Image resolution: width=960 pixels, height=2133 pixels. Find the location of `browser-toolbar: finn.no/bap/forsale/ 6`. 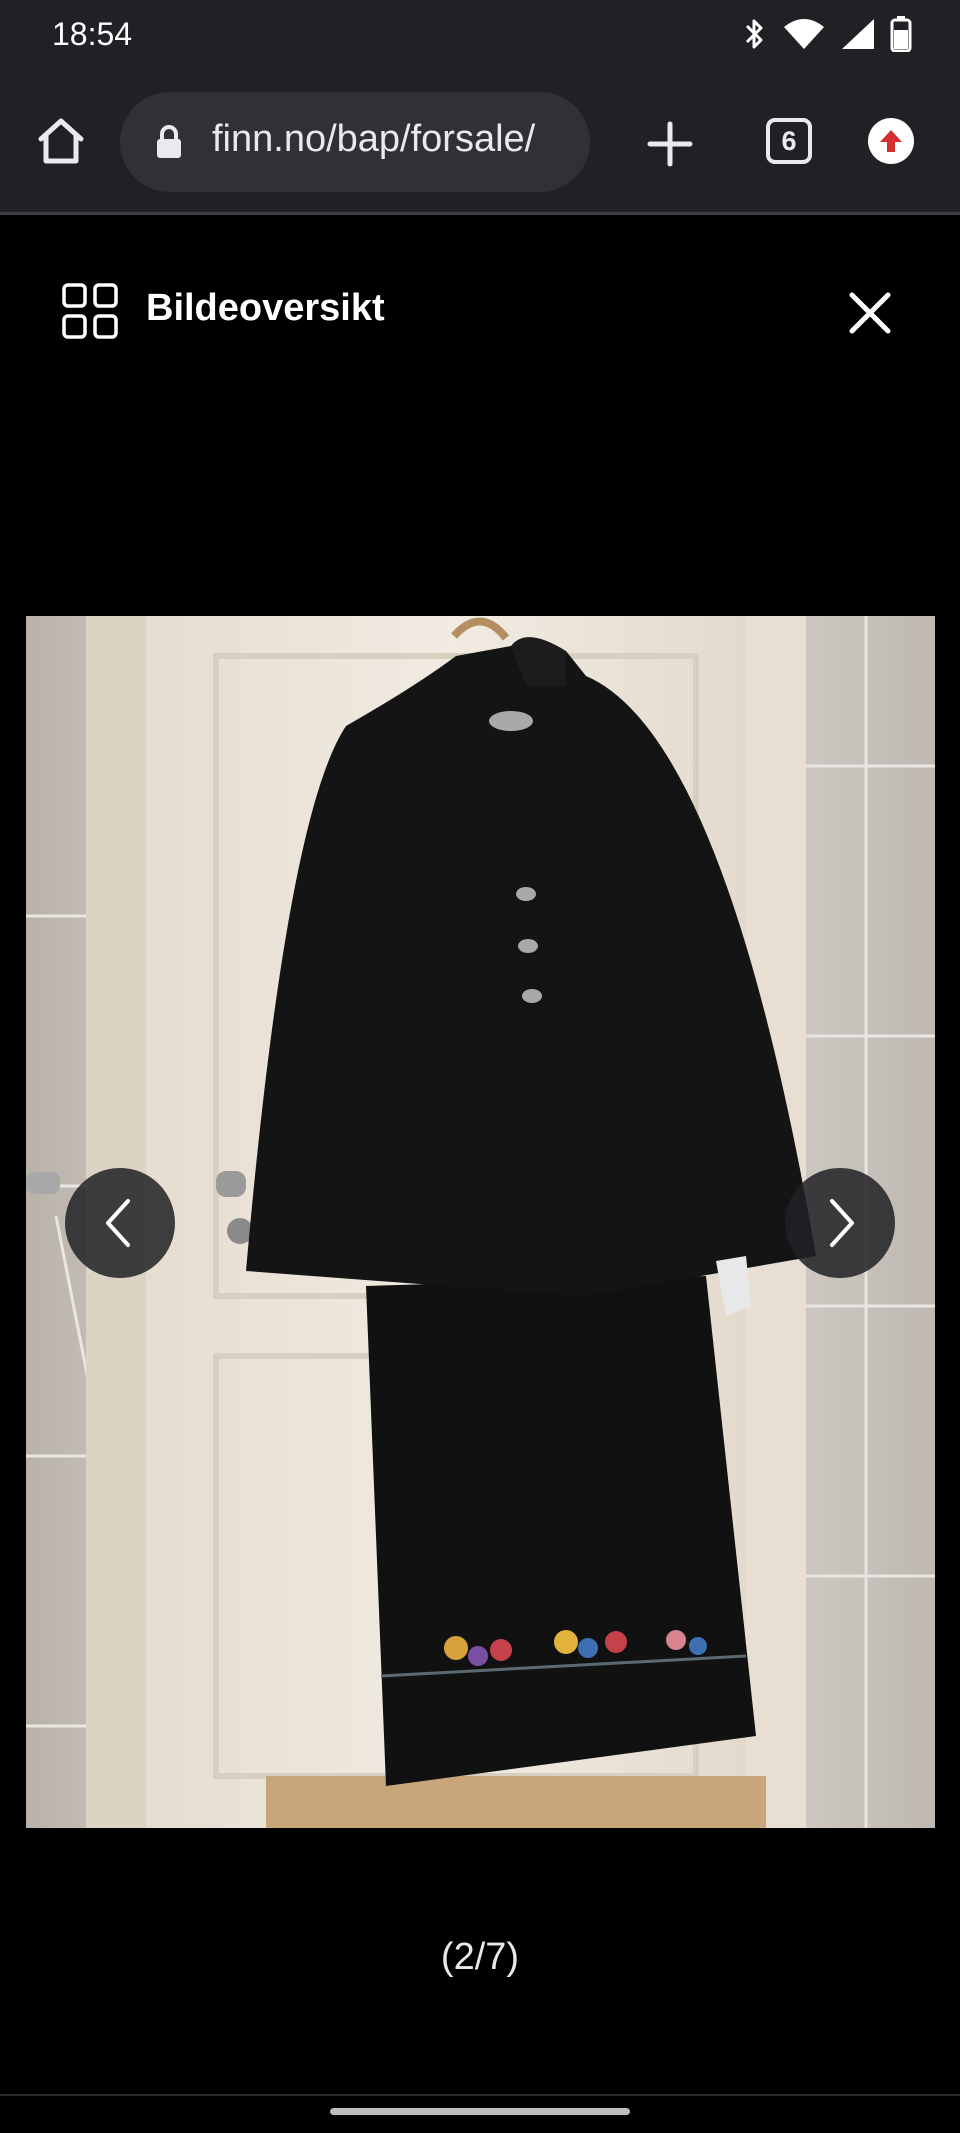

browser-toolbar: finn.no/bap/forsale/ 6 is located at coordinates (480, 143).